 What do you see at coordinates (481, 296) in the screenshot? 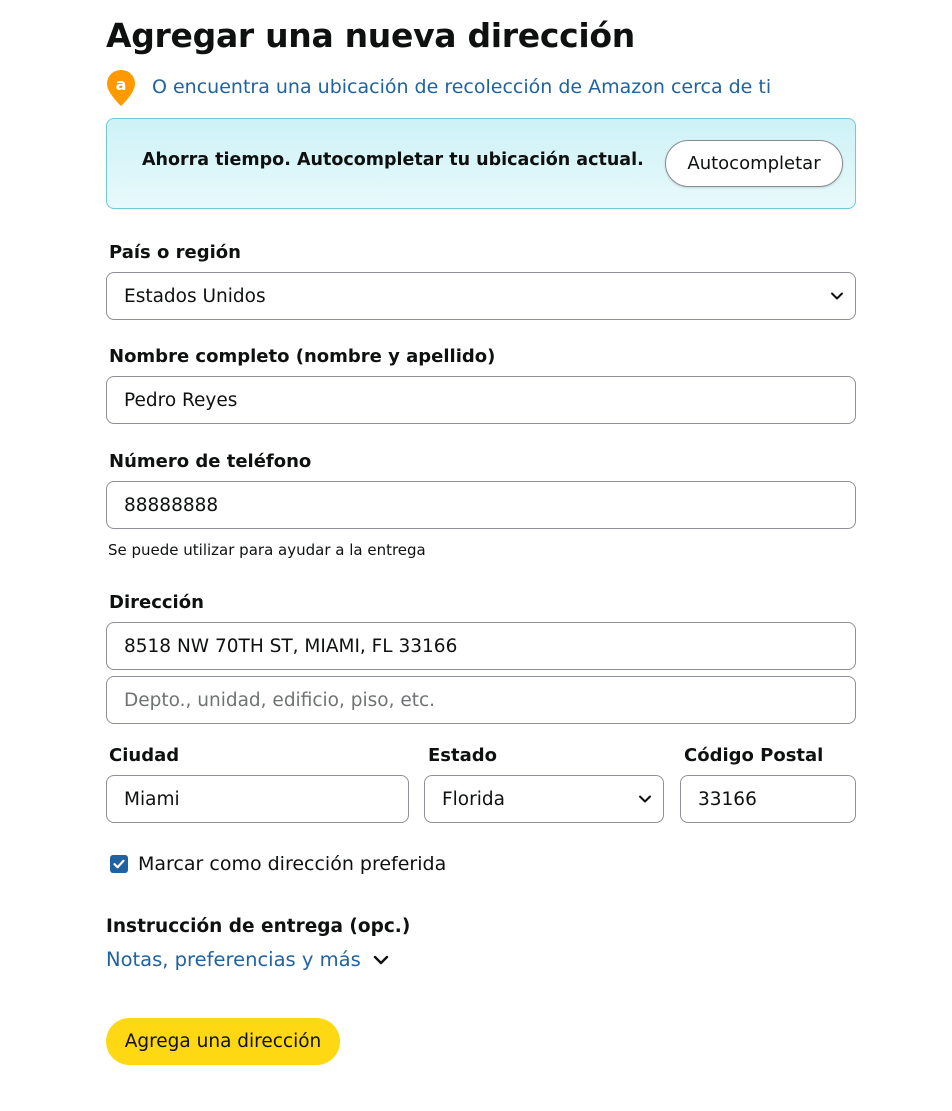
I see `country-select: Estados Unidos` at bounding box center [481, 296].